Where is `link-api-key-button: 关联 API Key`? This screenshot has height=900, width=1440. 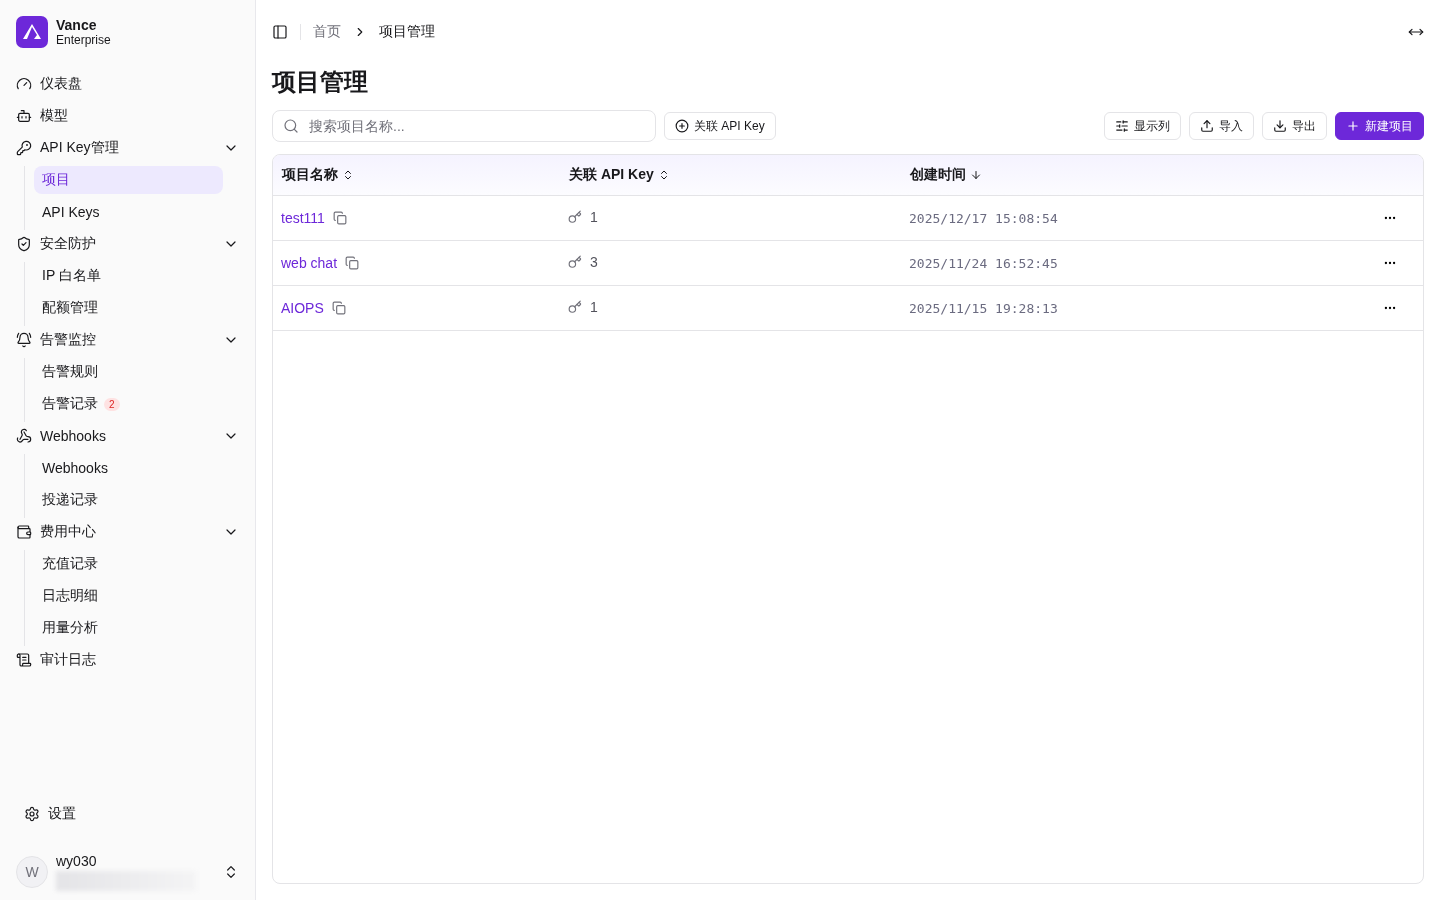 link-api-key-button: 关联 API Key is located at coordinates (720, 126).